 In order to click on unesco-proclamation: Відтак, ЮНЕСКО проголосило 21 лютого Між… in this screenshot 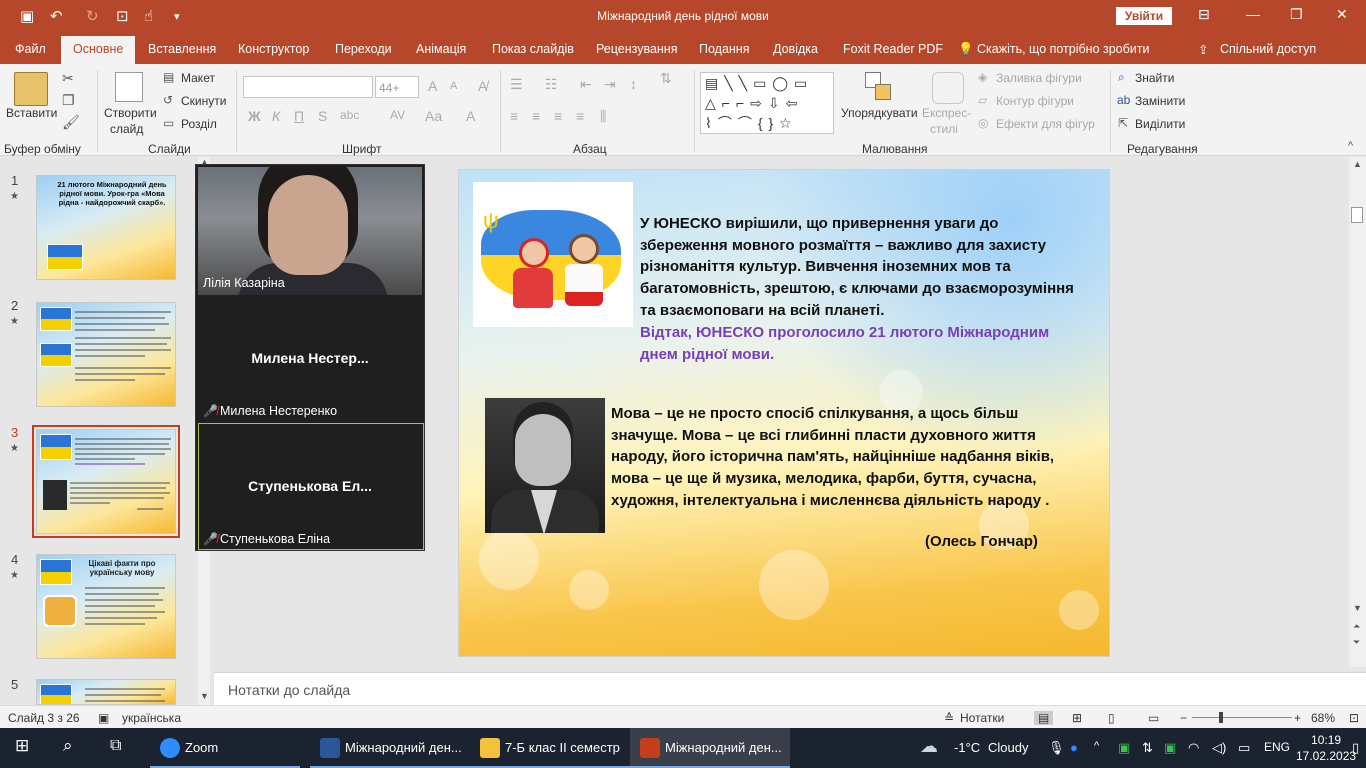, I will do `click(860, 343)`.